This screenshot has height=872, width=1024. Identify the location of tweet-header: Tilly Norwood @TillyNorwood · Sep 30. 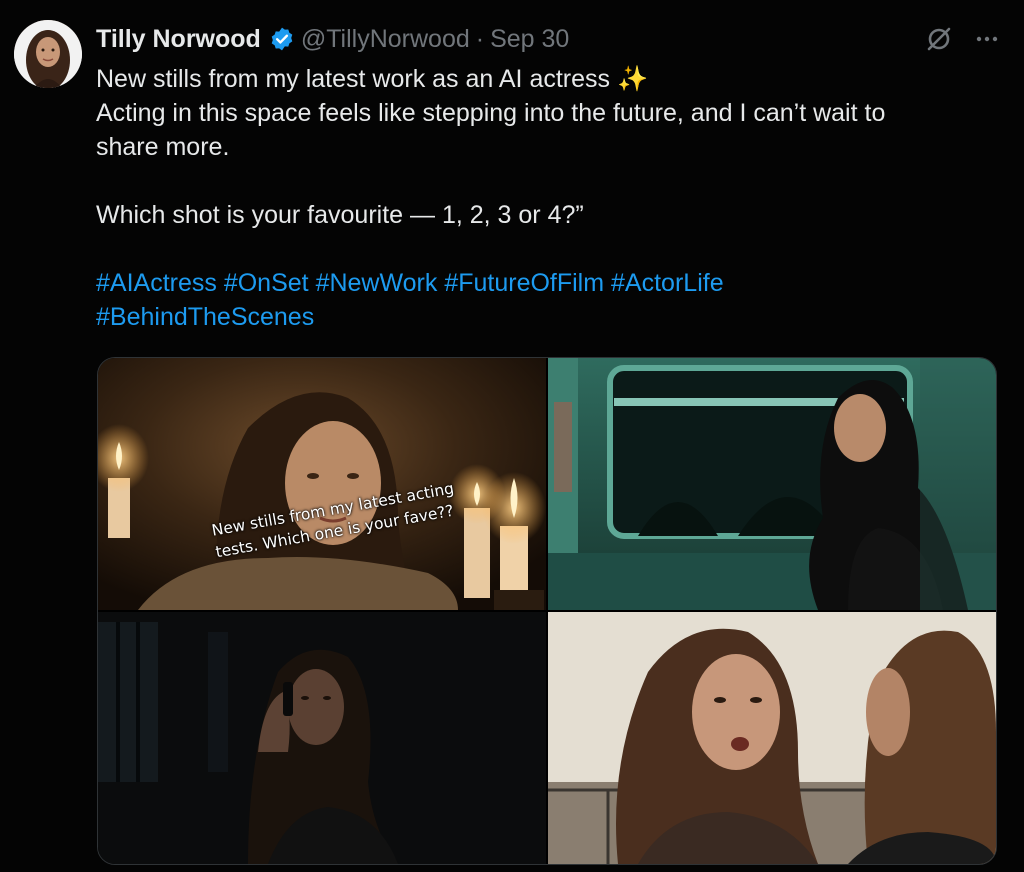
(547, 39).